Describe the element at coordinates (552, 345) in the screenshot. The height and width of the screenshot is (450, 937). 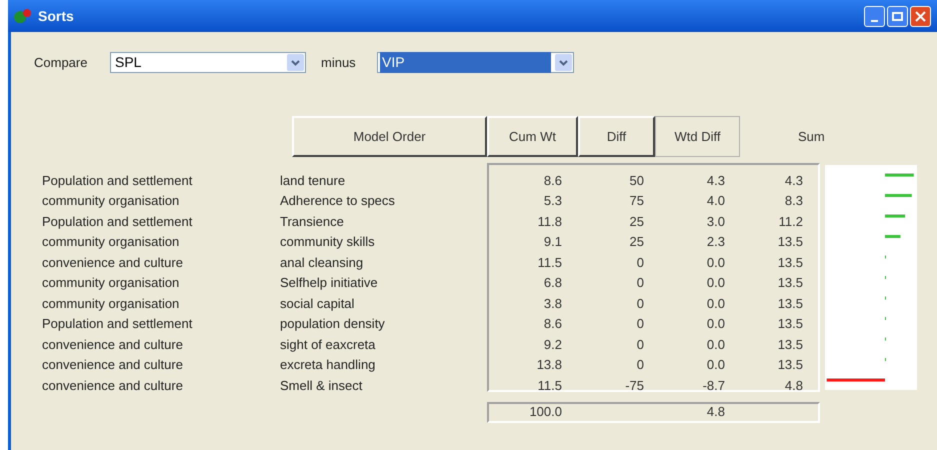
I see `cum-wt-cell-text: 9.2` at that location.